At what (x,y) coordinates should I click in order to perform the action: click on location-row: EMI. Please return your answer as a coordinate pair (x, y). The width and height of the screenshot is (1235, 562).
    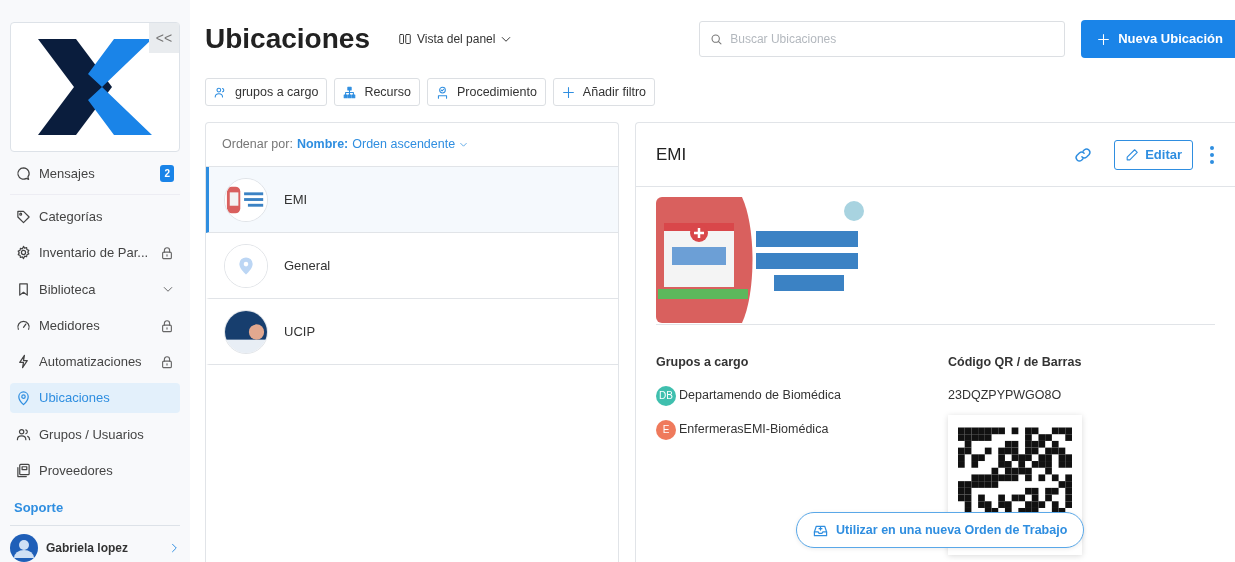
    Looking at the image, I should click on (412, 200).